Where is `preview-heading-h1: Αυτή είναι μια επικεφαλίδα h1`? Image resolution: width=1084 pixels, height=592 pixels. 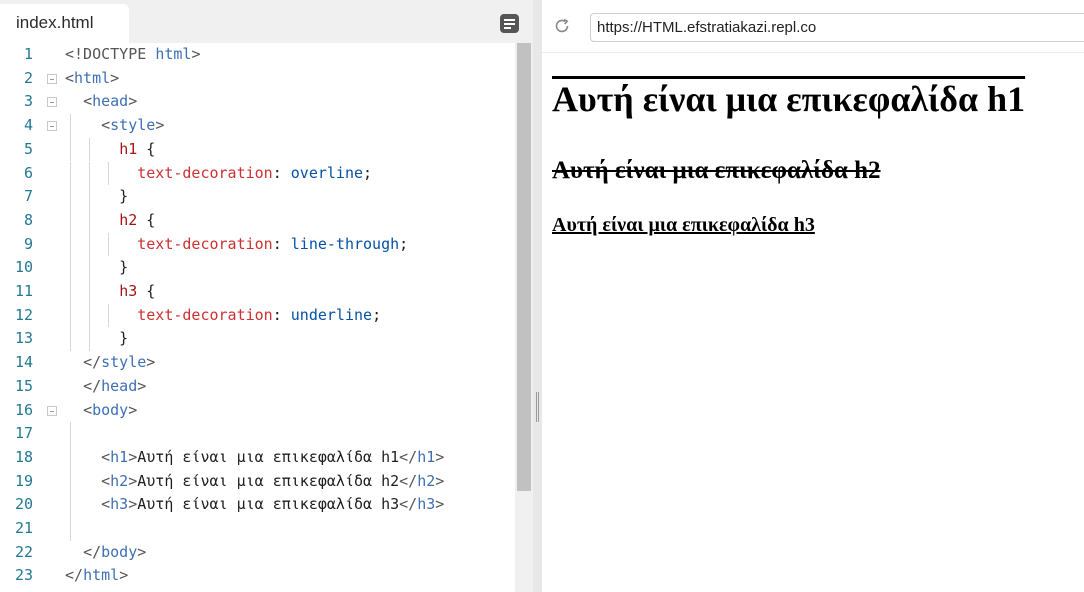
preview-heading-h1: Αυτή είναι μια επικεφαλίδα h1 is located at coordinates (789, 99).